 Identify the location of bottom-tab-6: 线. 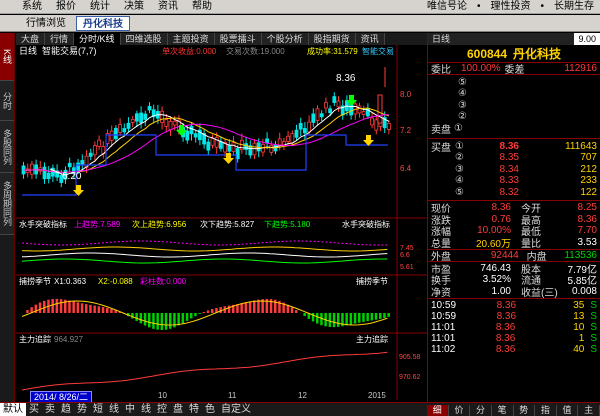
(114, 409).